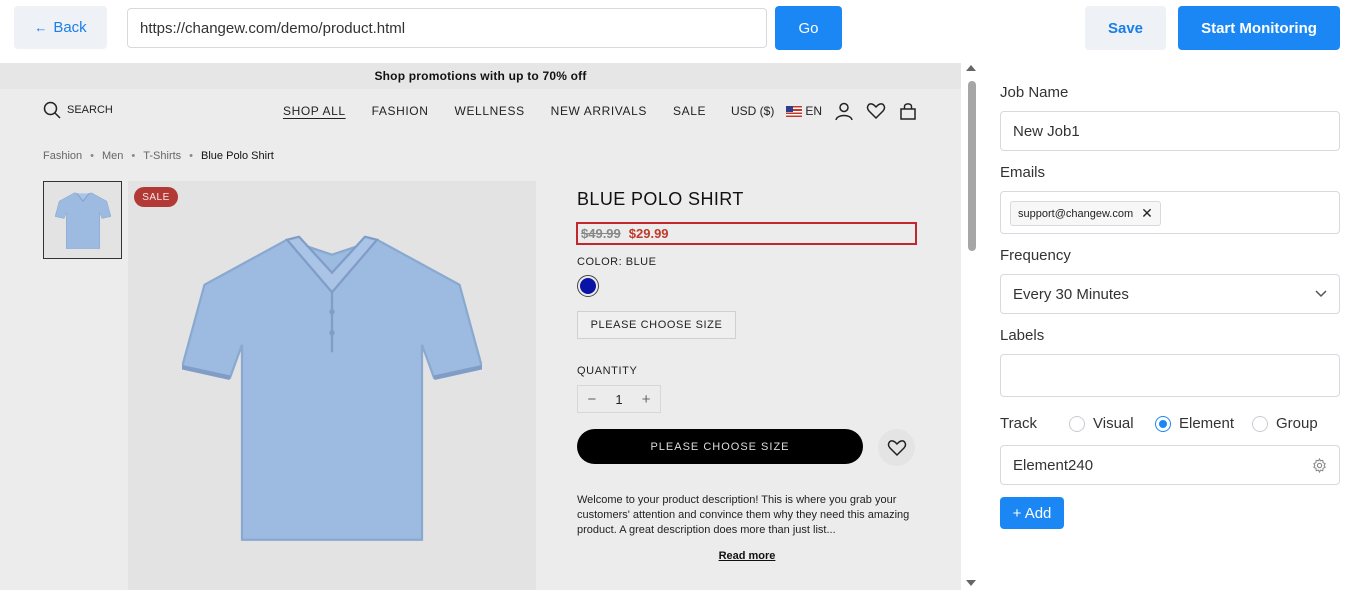 The width and height of the screenshot is (1350, 590). What do you see at coordinates (588, 286) in the screenshot?
I see `color-swatch-blue` at bounding box center [588, 286].